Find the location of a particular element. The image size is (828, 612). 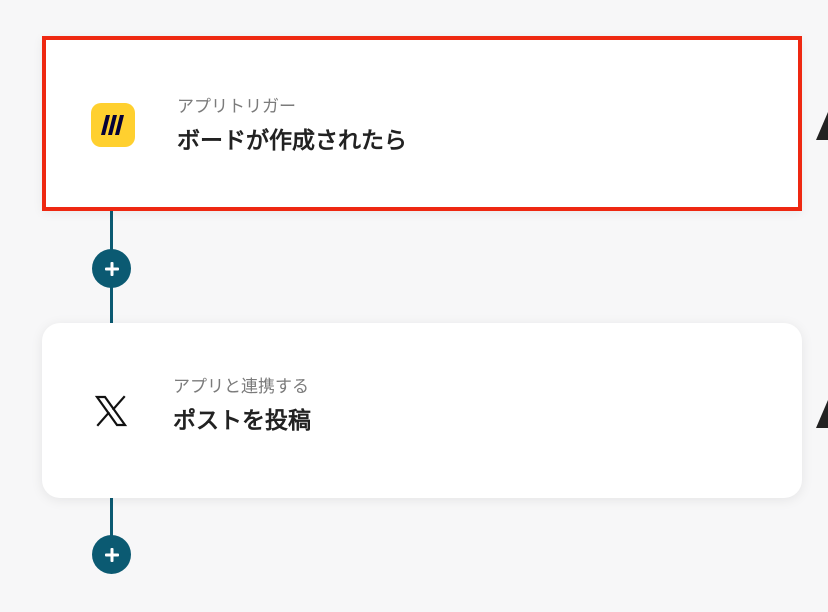

step-title: ポストを投稿 is located at coordinates (242, 421).